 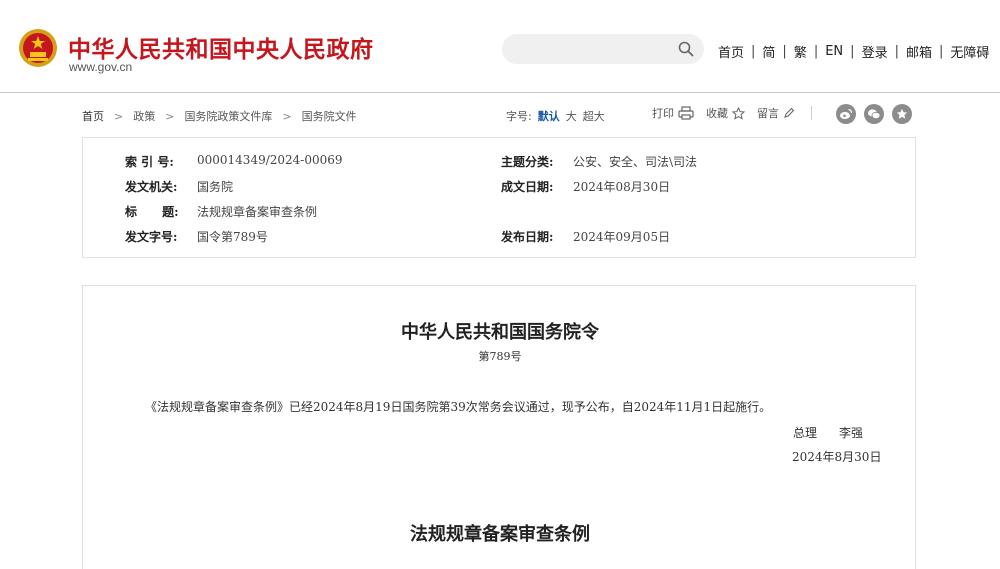 I want to click on meta-publish-date-label: 发布日期:, so click(x=527, y=237).